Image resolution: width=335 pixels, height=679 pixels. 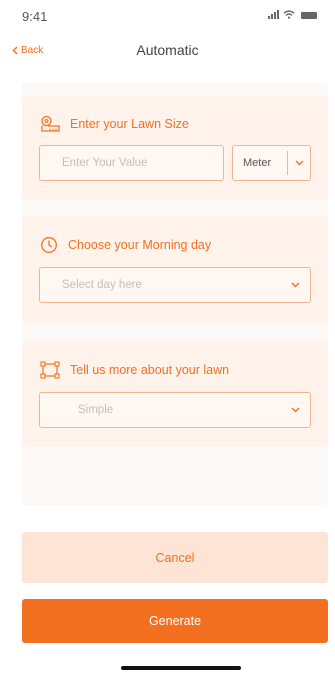 What do you see at coordinates (150, 370) in the screenshot?
I see `lawn-details-label: Tell us more about your lawn` at bounding box center [150, 370].